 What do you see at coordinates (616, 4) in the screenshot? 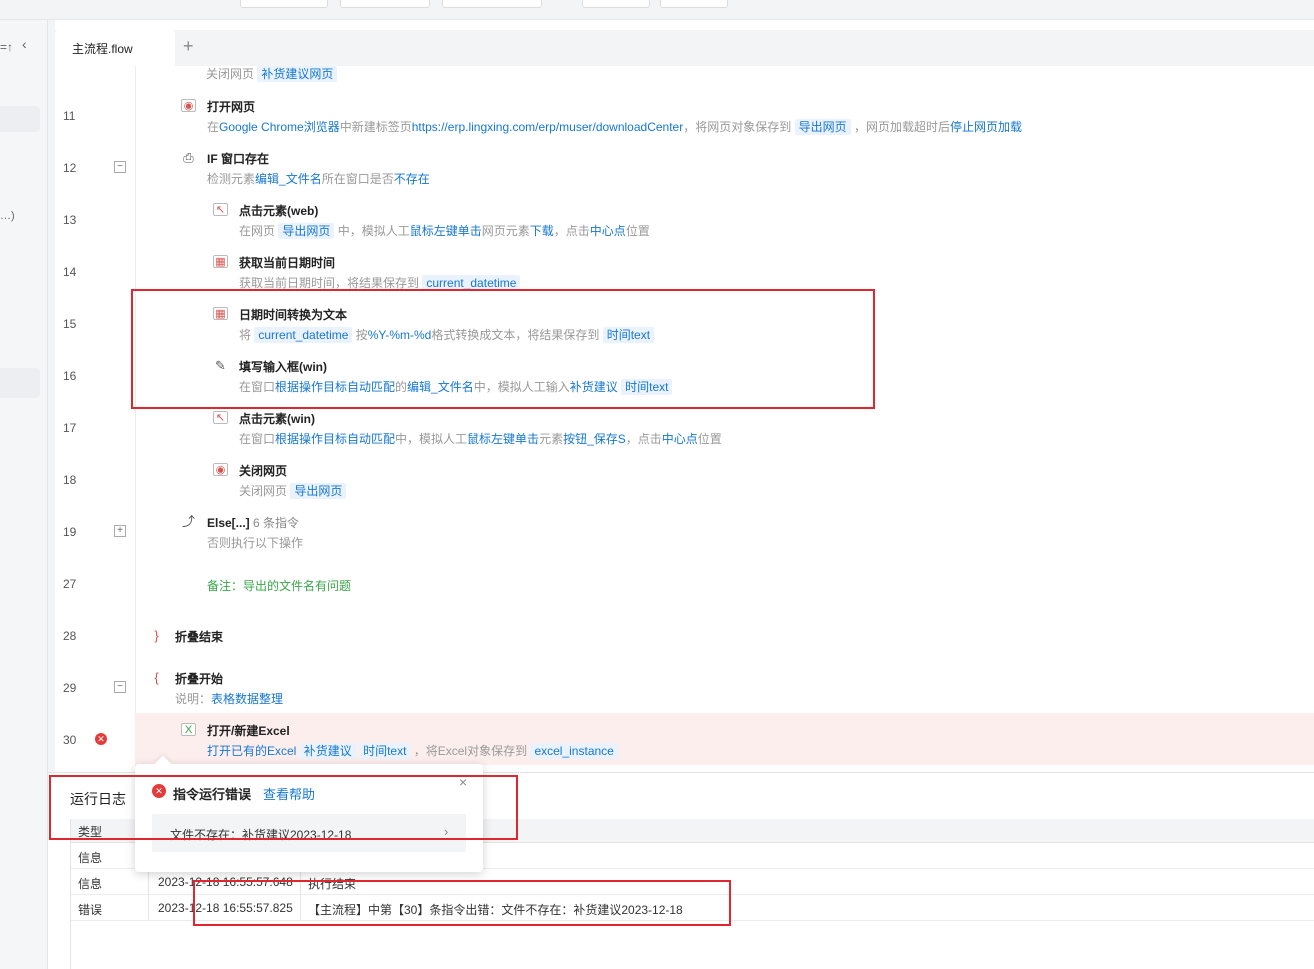
I see `run-button` at bounding box center [616, 4].